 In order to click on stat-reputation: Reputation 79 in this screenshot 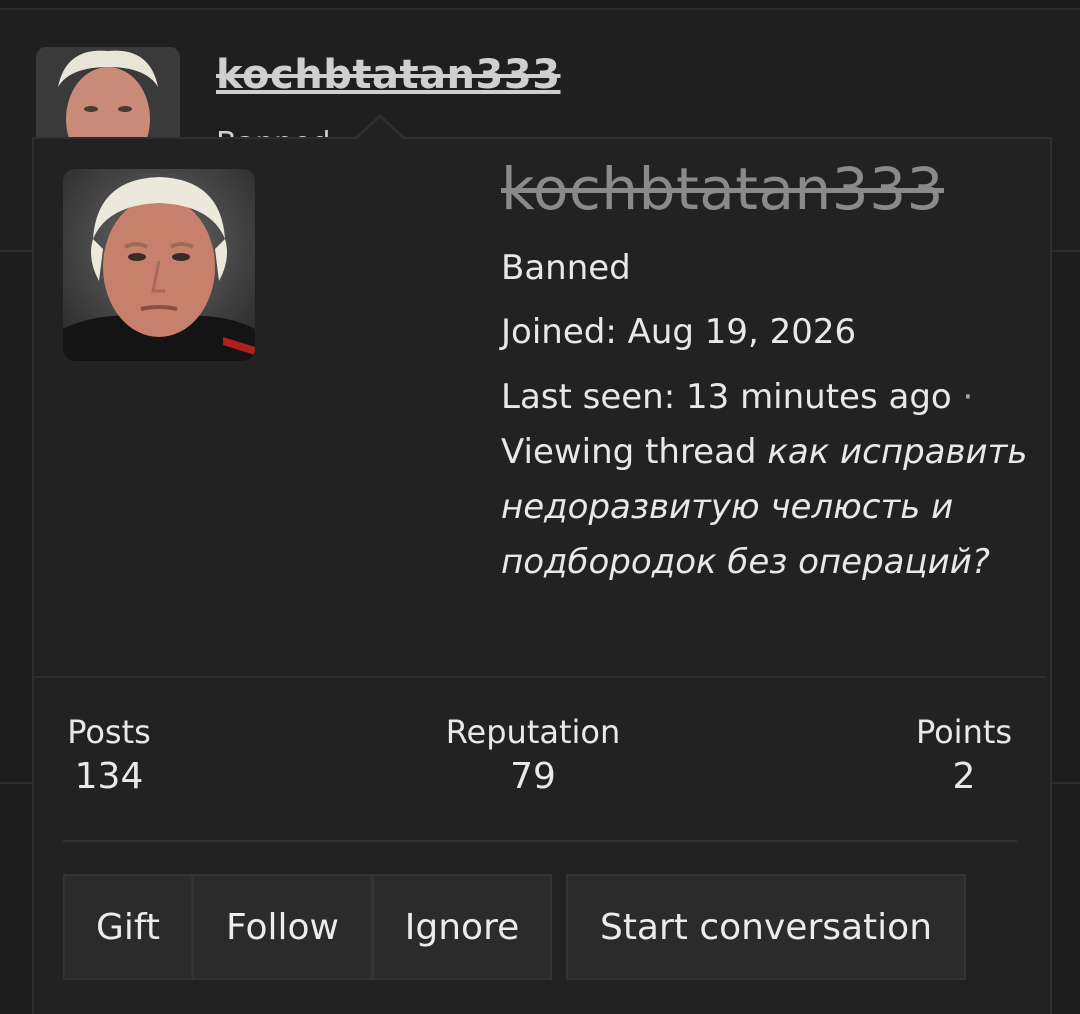, I will do `click(533, 757)`.